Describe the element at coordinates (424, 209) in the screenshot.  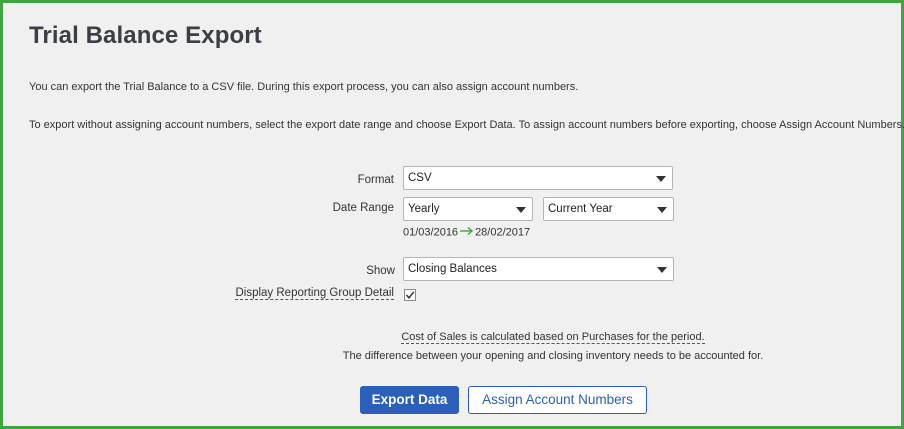
I see `period-select-value: Yearly` at that location.